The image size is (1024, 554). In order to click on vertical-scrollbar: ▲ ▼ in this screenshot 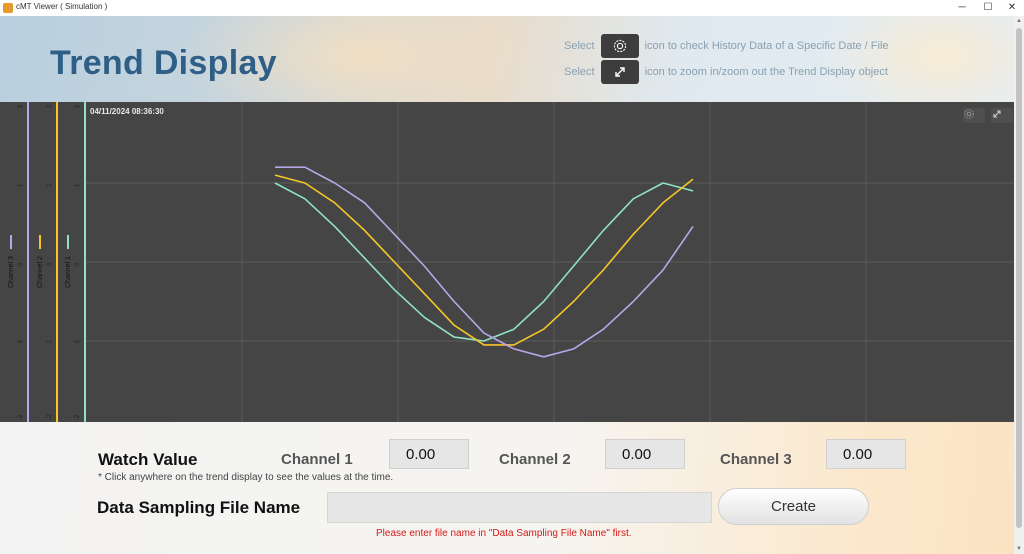, I will do `click(1019, 285)`.